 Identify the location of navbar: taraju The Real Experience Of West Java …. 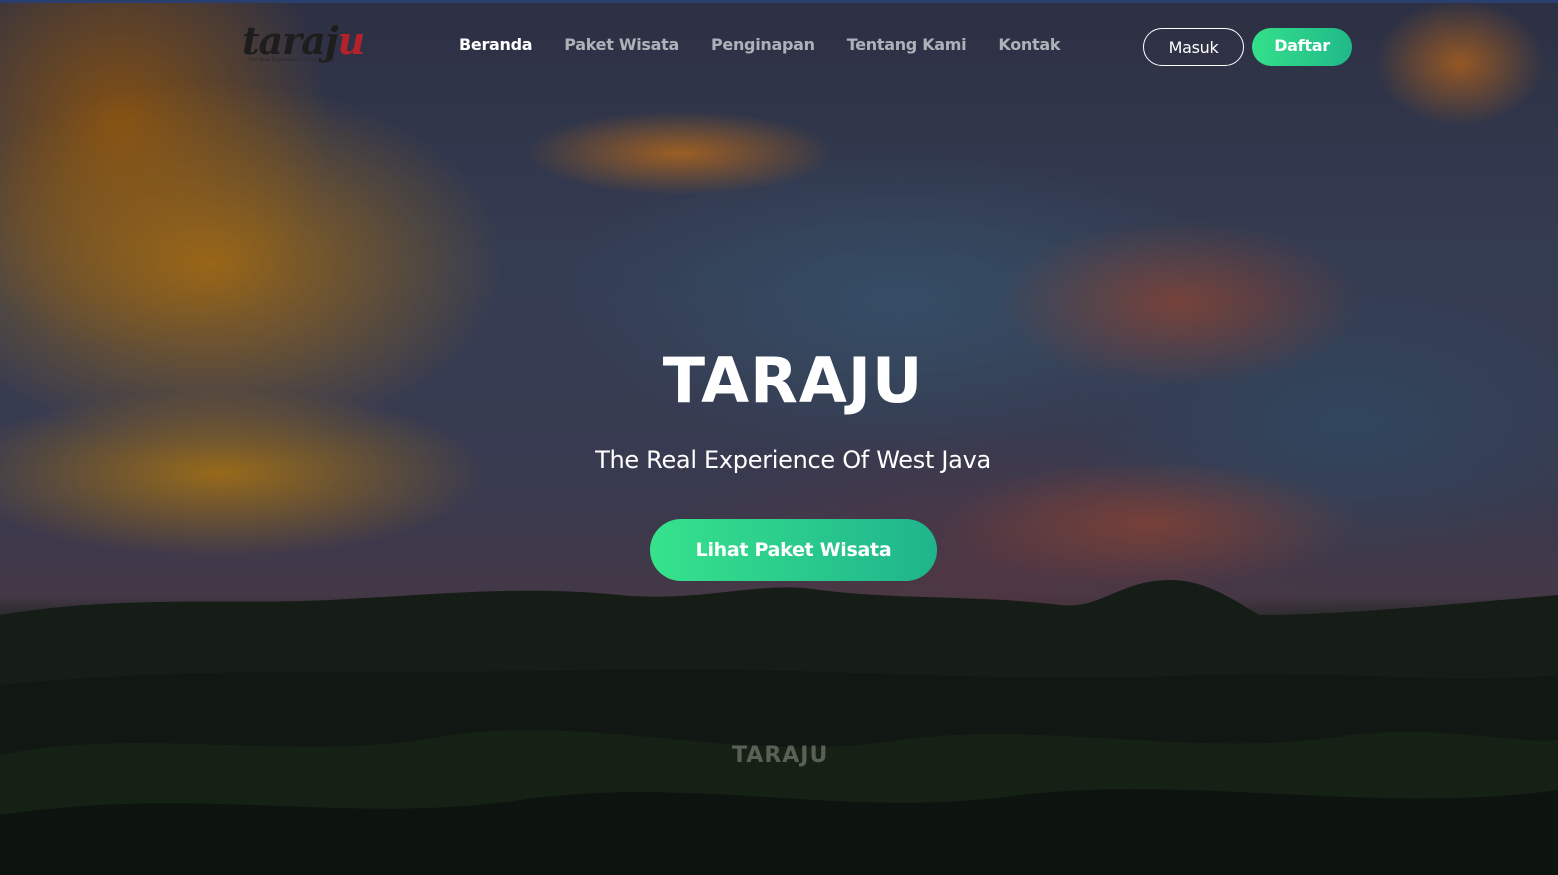
(779, 46).